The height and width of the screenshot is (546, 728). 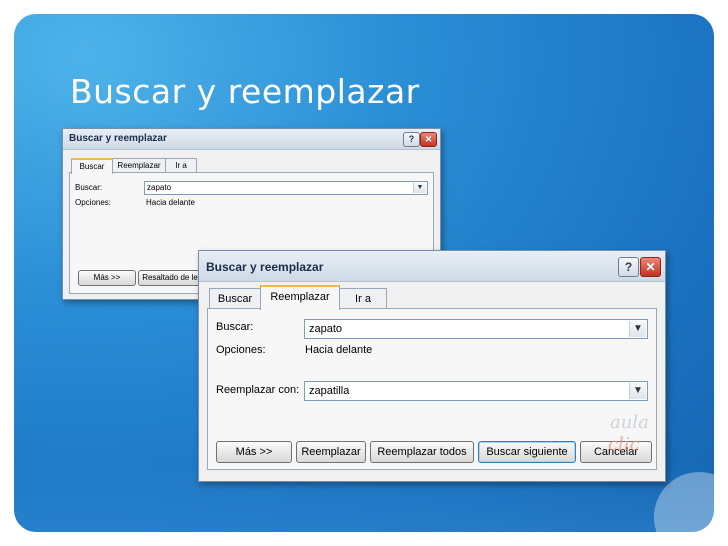 What do you see at coordinates (329, 391) in the screenshot?
I see `replace-value: zapatilla` at bounding box center [329, 391].